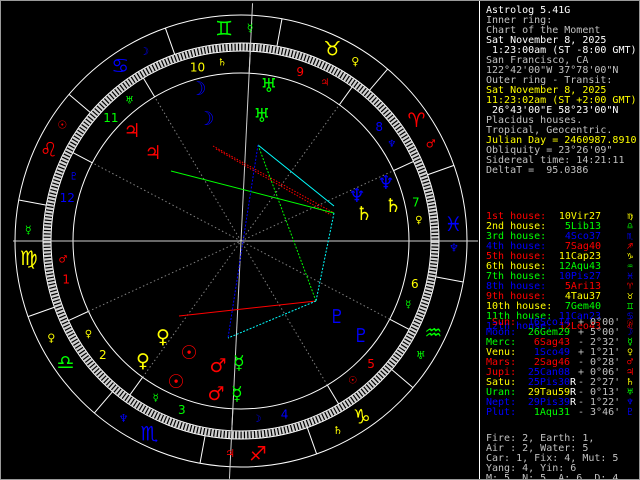 Image resolution: width=640 pixels, height=480 pixels. I want to click on sign-glyph-icon: ♉, so click(333, 49).